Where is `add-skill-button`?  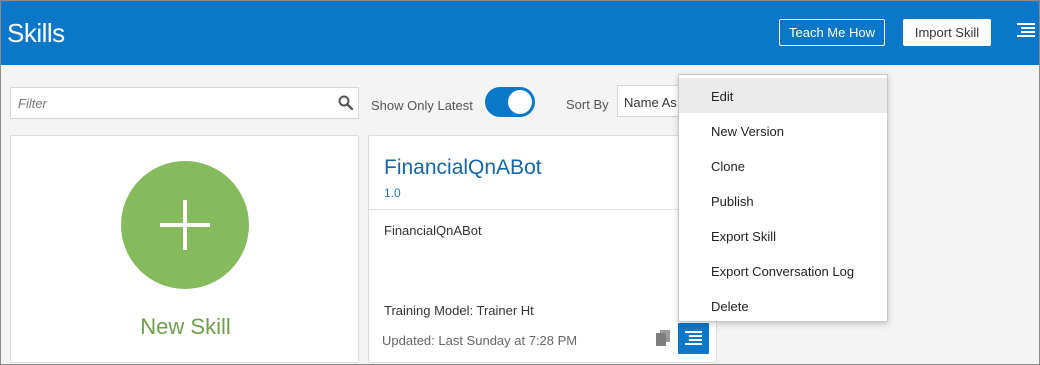 add-skill-button is located at coordinates (185, 225).